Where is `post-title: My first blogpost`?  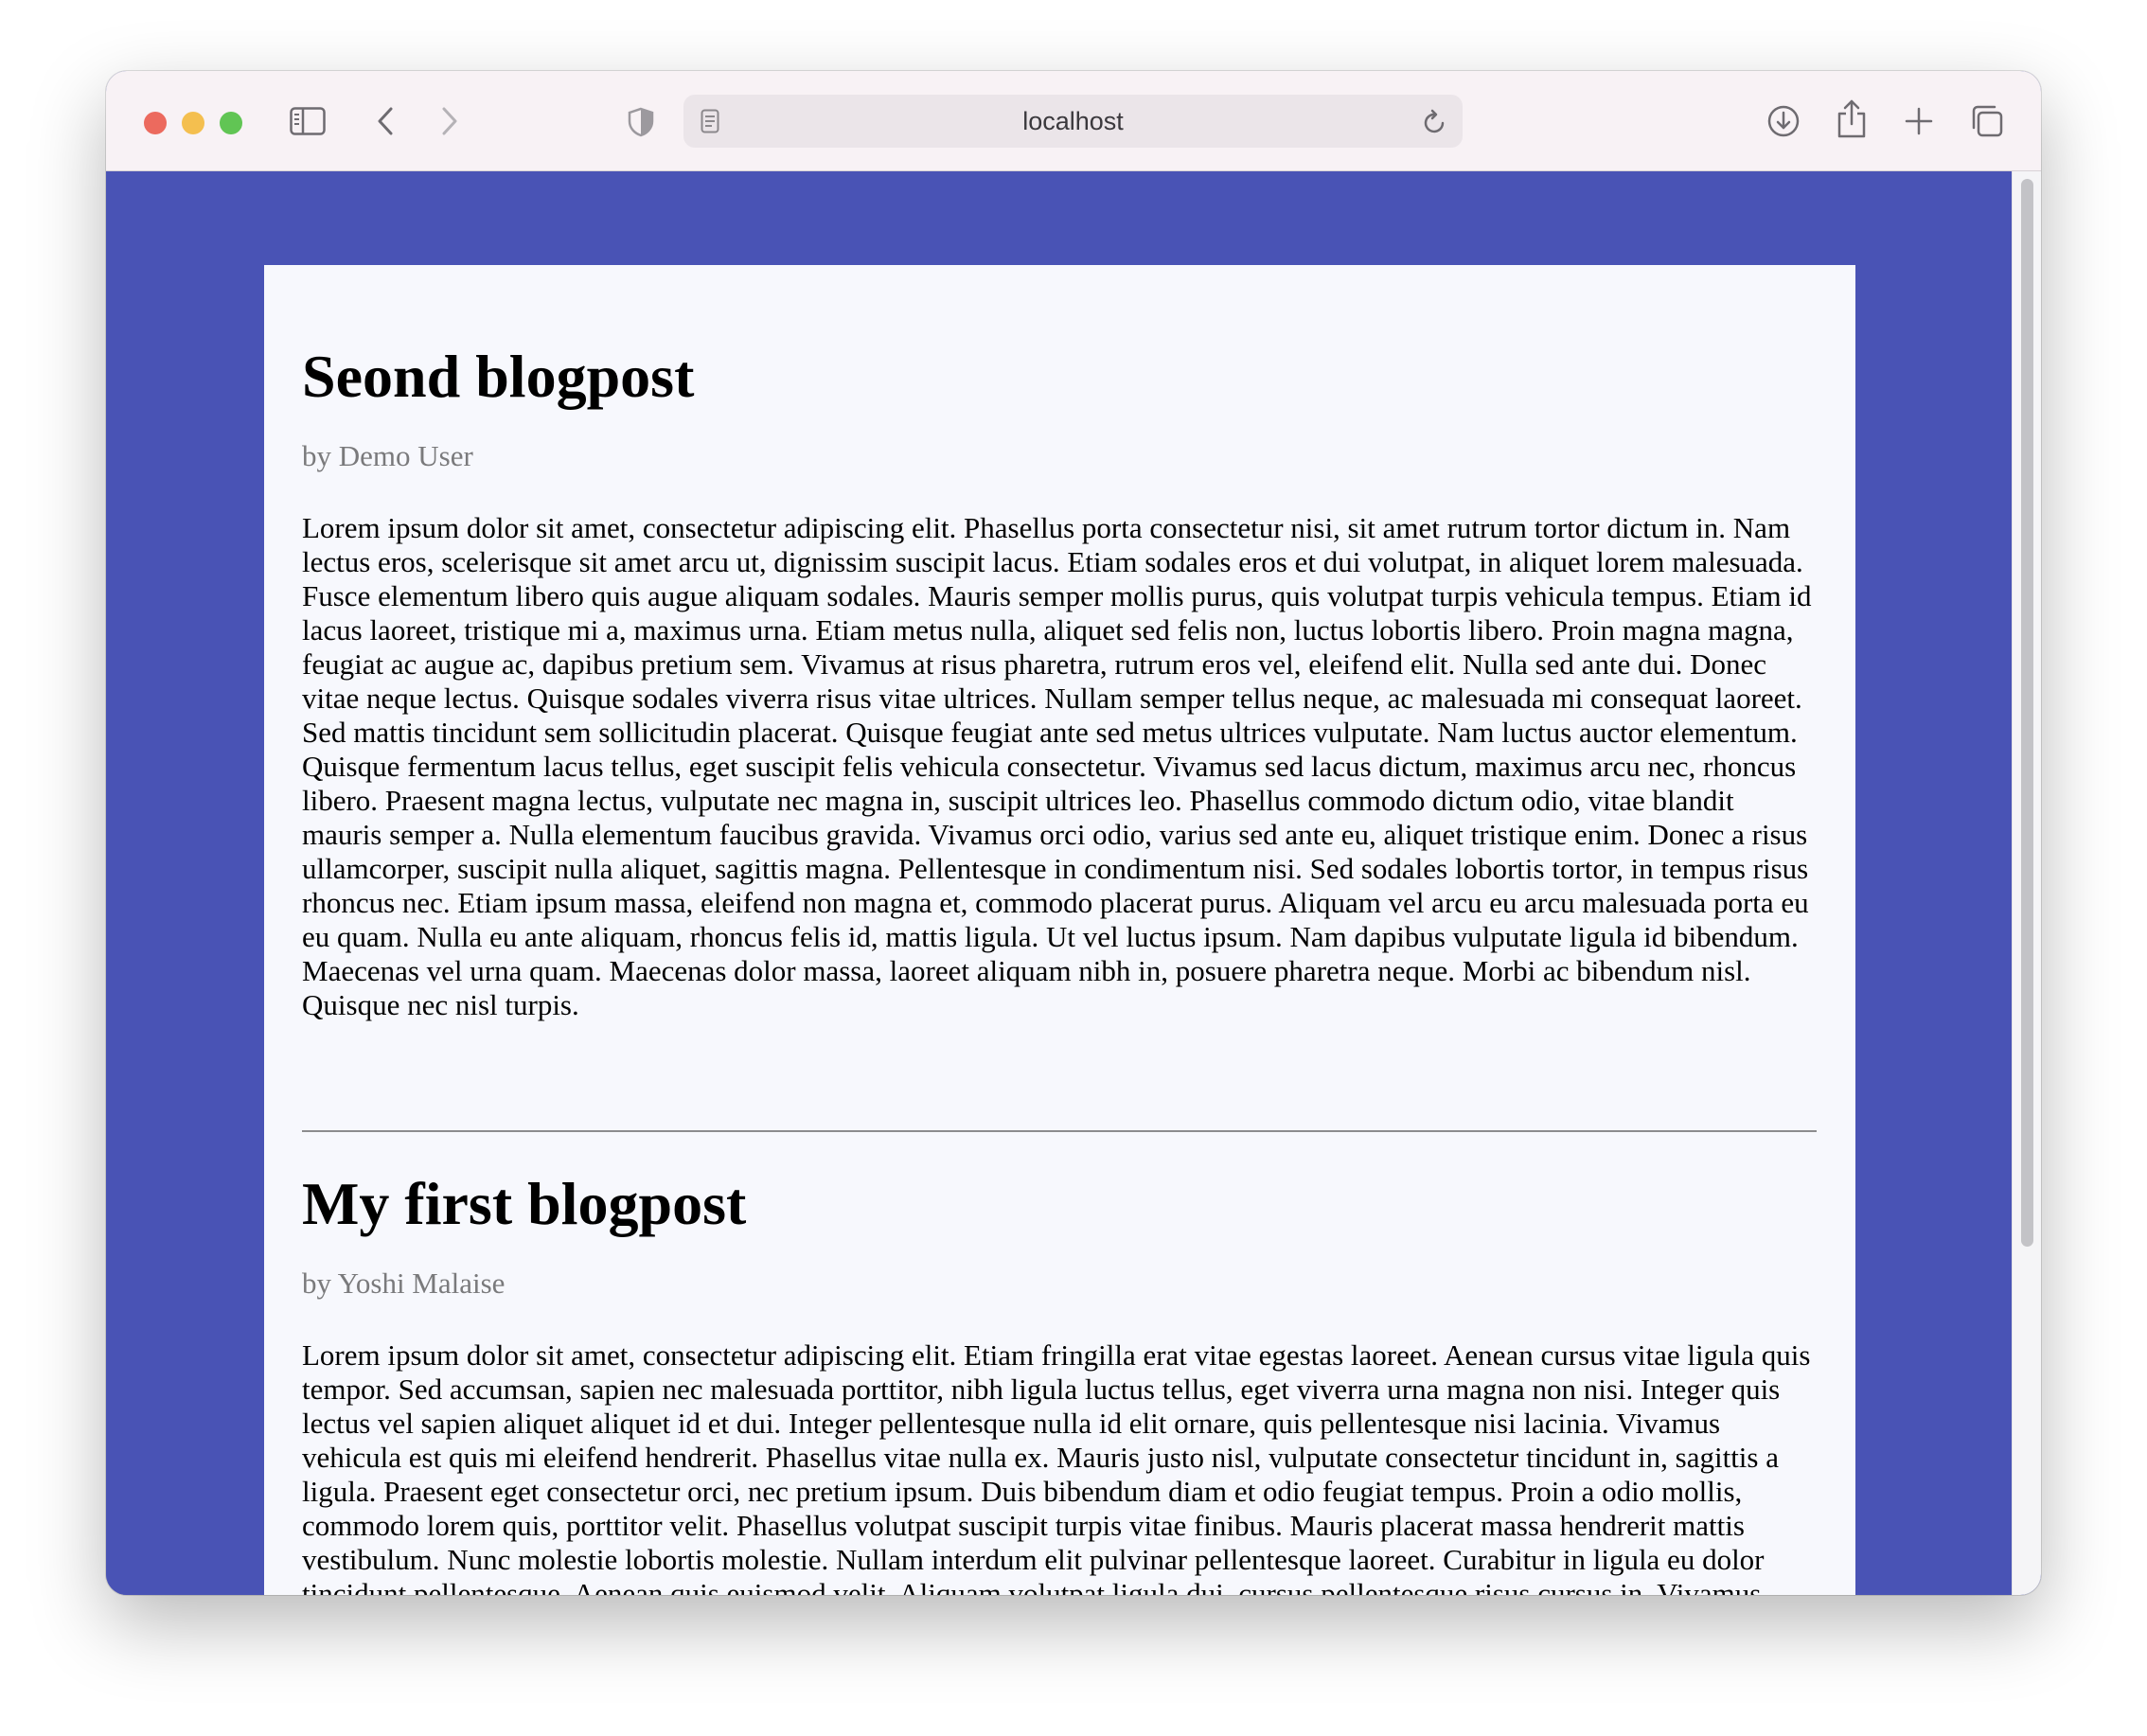 post-title: My first blogpost is located at coordinates (524, 1203).